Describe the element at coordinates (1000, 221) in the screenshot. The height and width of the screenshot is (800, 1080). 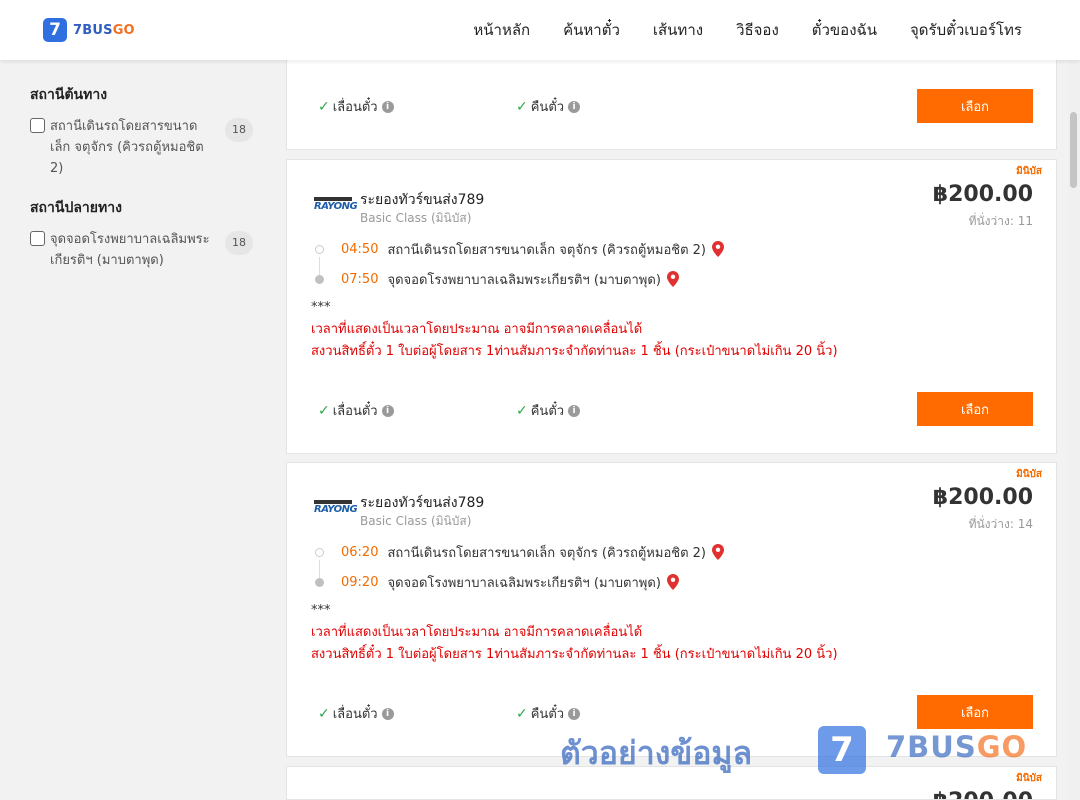
I see `seats-available: ที่นั่งว่าง: 11` at that location.